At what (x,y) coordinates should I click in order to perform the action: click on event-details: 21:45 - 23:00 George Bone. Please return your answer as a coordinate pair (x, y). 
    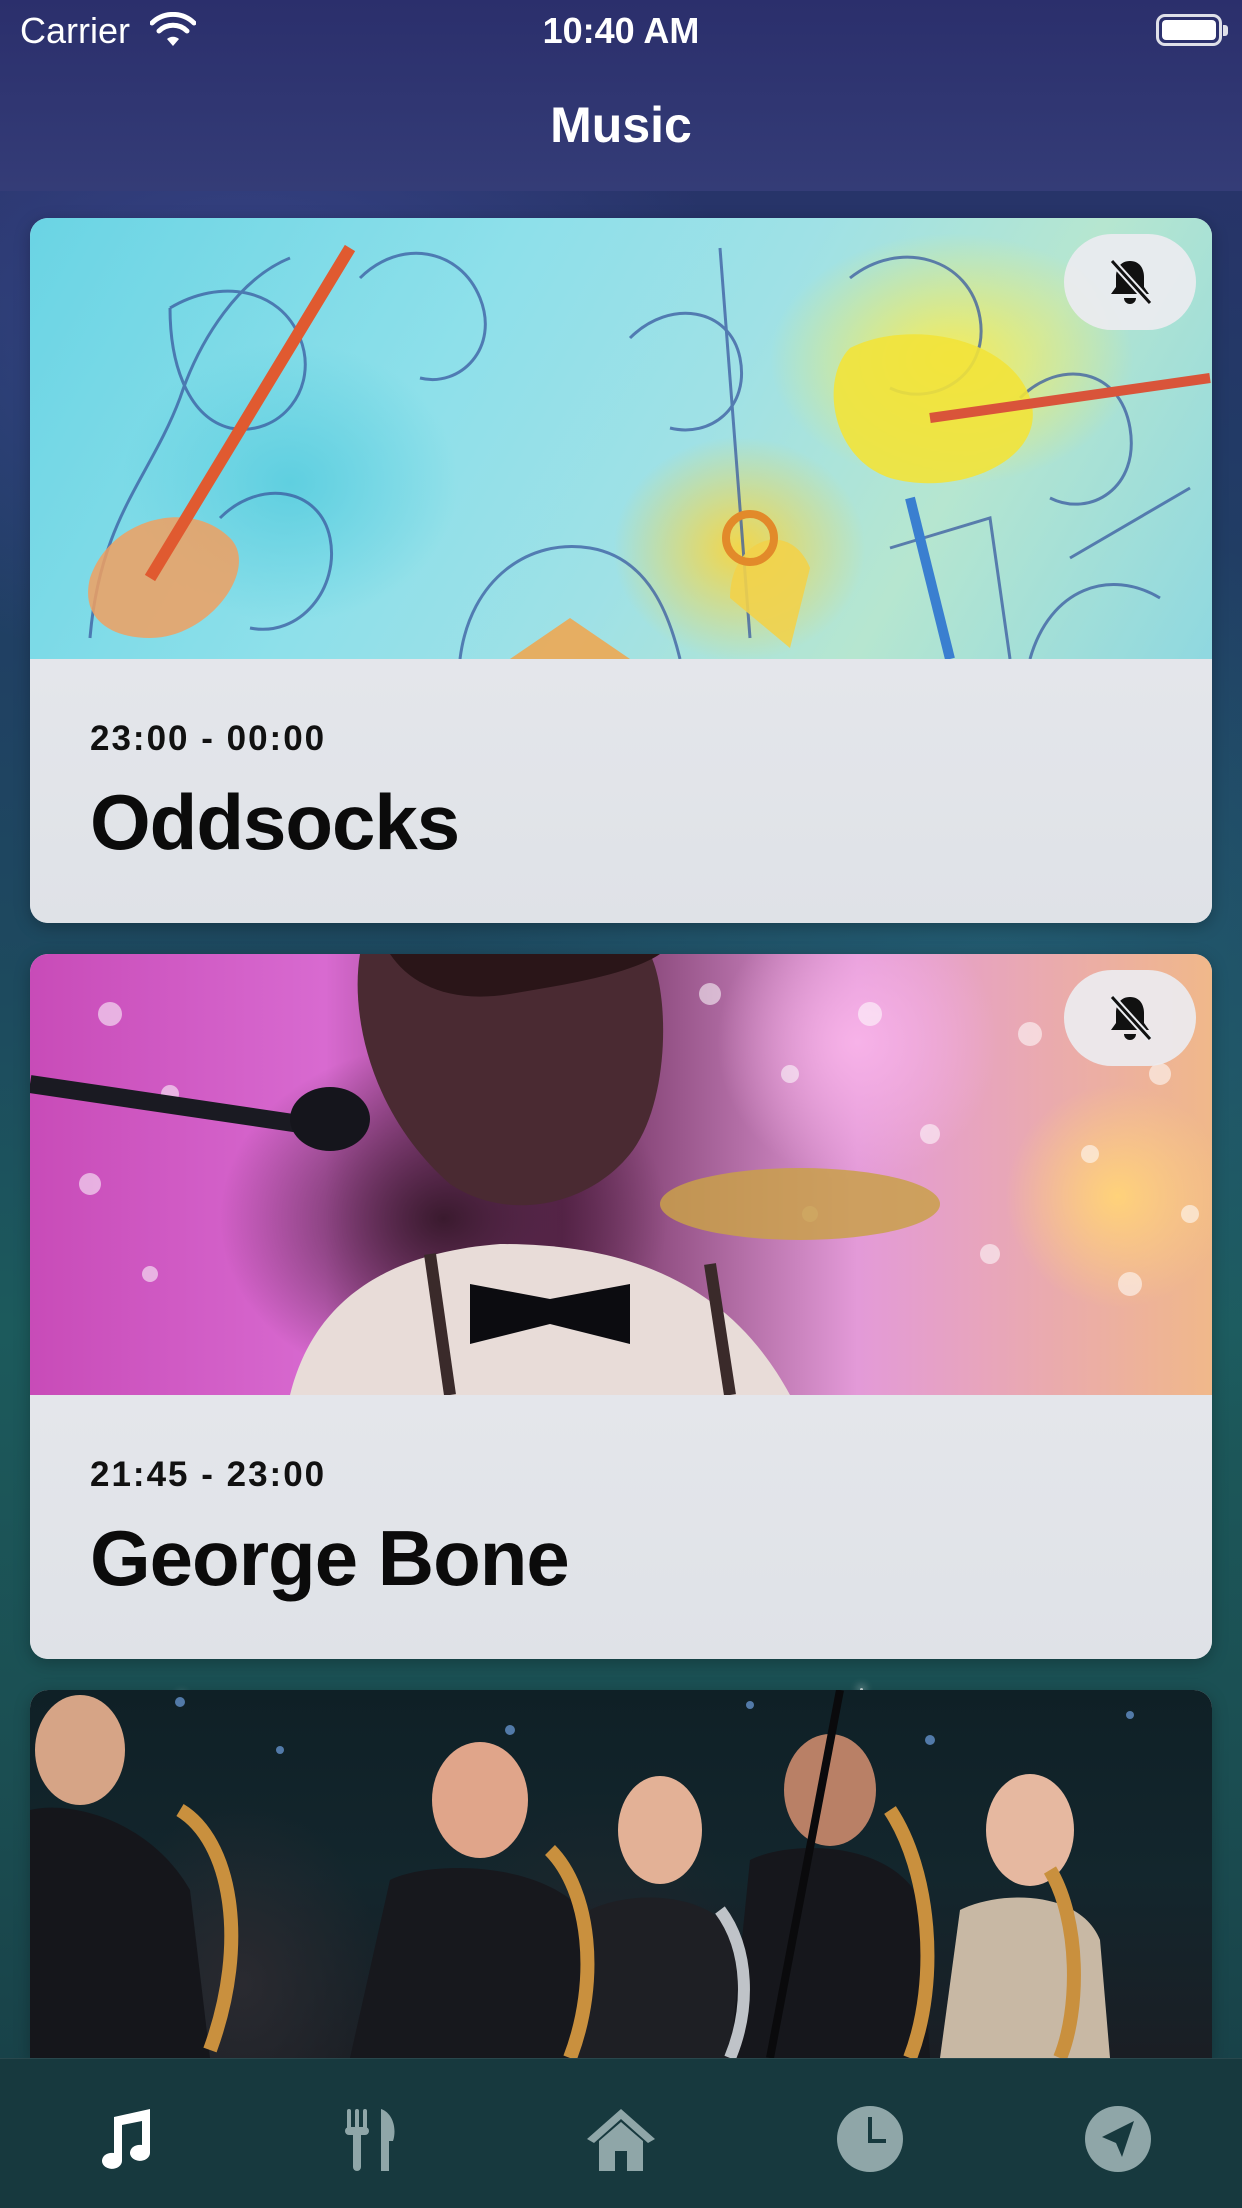
    Looking at the image, I should click on (621, 1527).